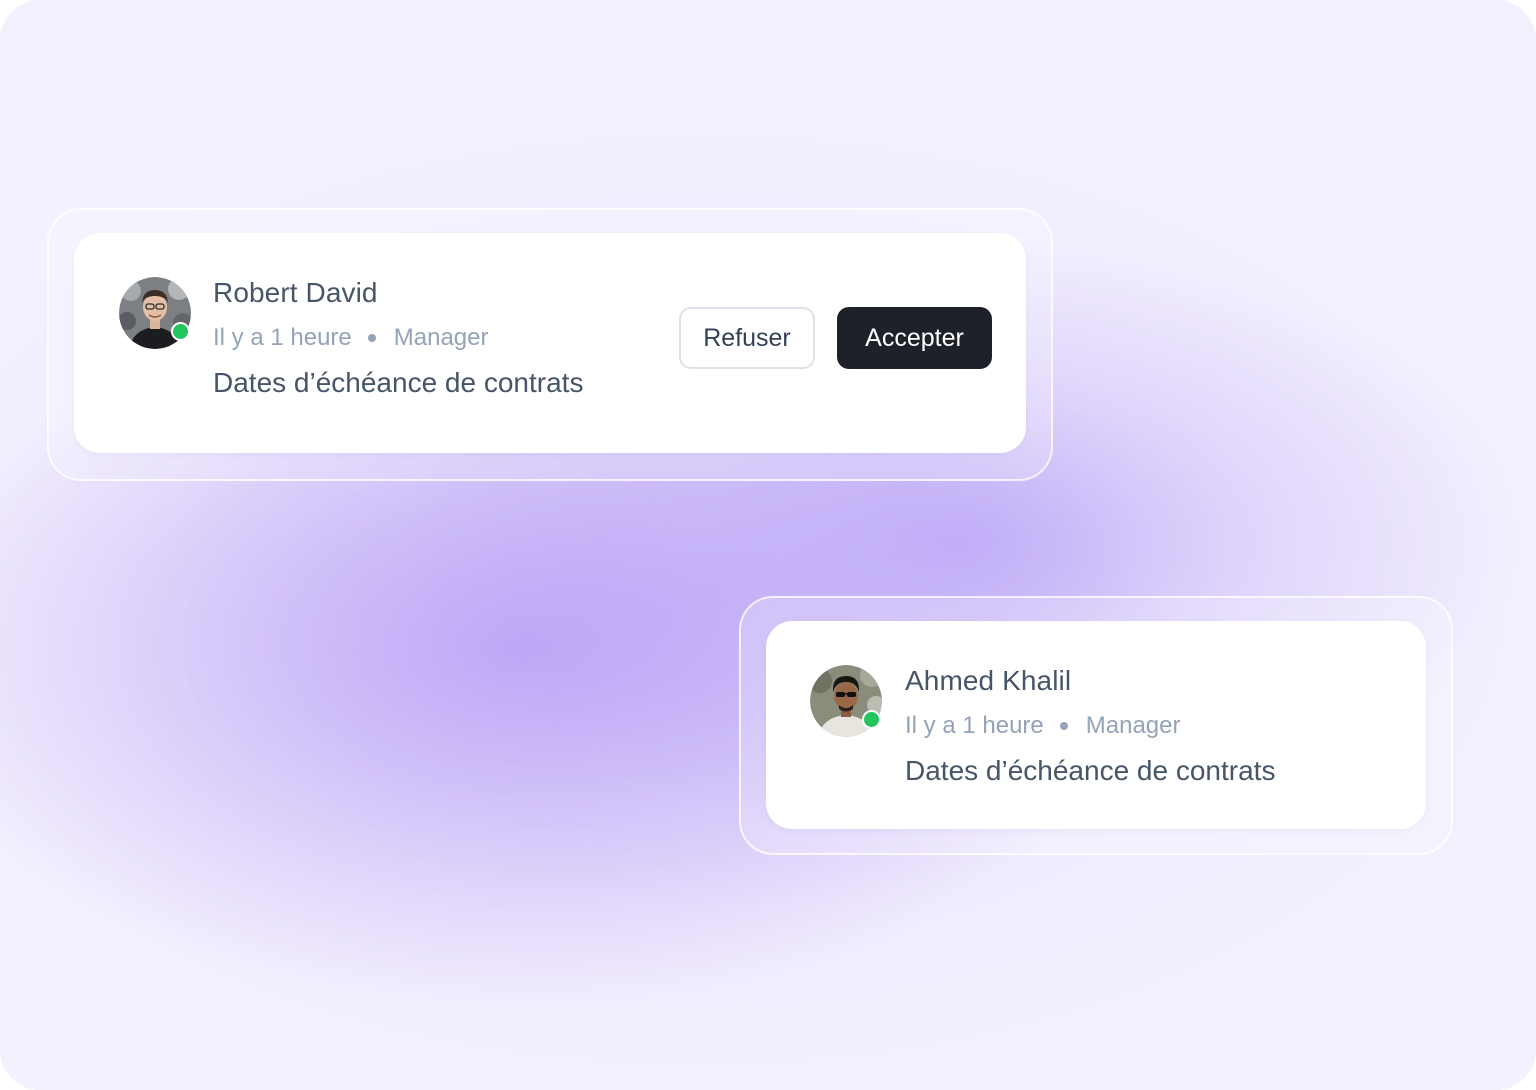 The height and width of the screenshot is (1090, 1536). What do you see at coordinates (914, 338) in the screenshot?
I see `accept-button: Accepter` at bounding box center [914, 338].